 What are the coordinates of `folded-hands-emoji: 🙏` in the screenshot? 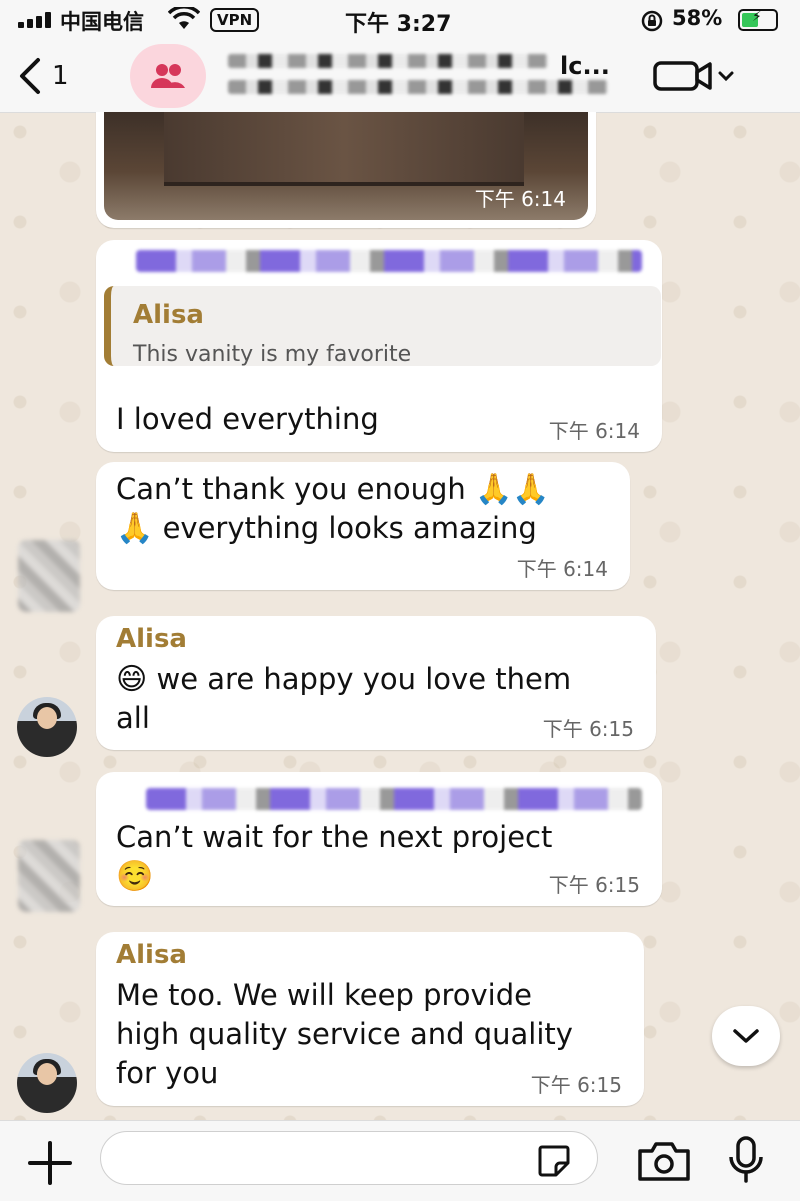 It's located at (135, 528).